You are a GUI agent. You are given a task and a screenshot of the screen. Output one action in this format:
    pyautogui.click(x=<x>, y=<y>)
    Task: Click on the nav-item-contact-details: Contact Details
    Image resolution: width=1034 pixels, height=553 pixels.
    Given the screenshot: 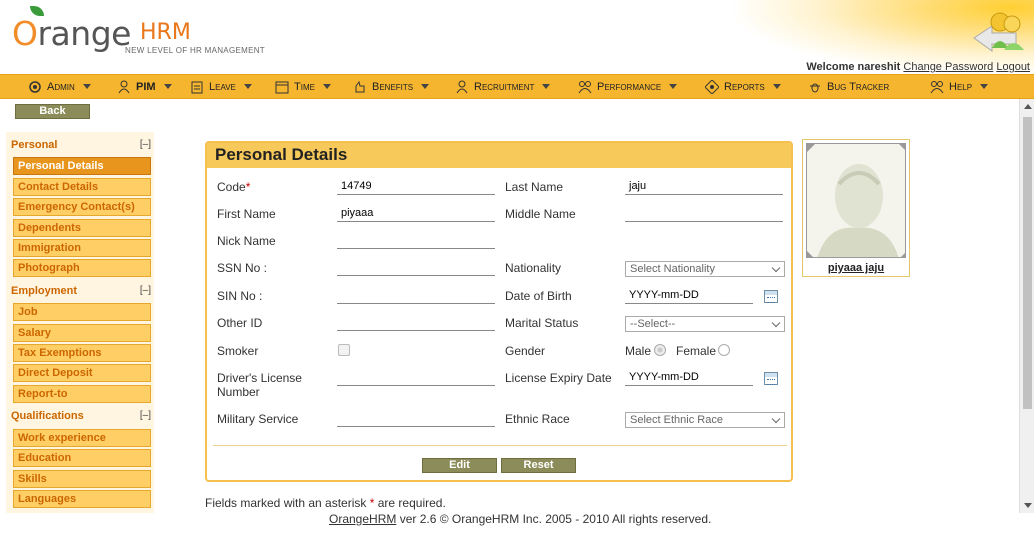 What is the action you would take?
    pyautogui.click(x=82, y=187)
    